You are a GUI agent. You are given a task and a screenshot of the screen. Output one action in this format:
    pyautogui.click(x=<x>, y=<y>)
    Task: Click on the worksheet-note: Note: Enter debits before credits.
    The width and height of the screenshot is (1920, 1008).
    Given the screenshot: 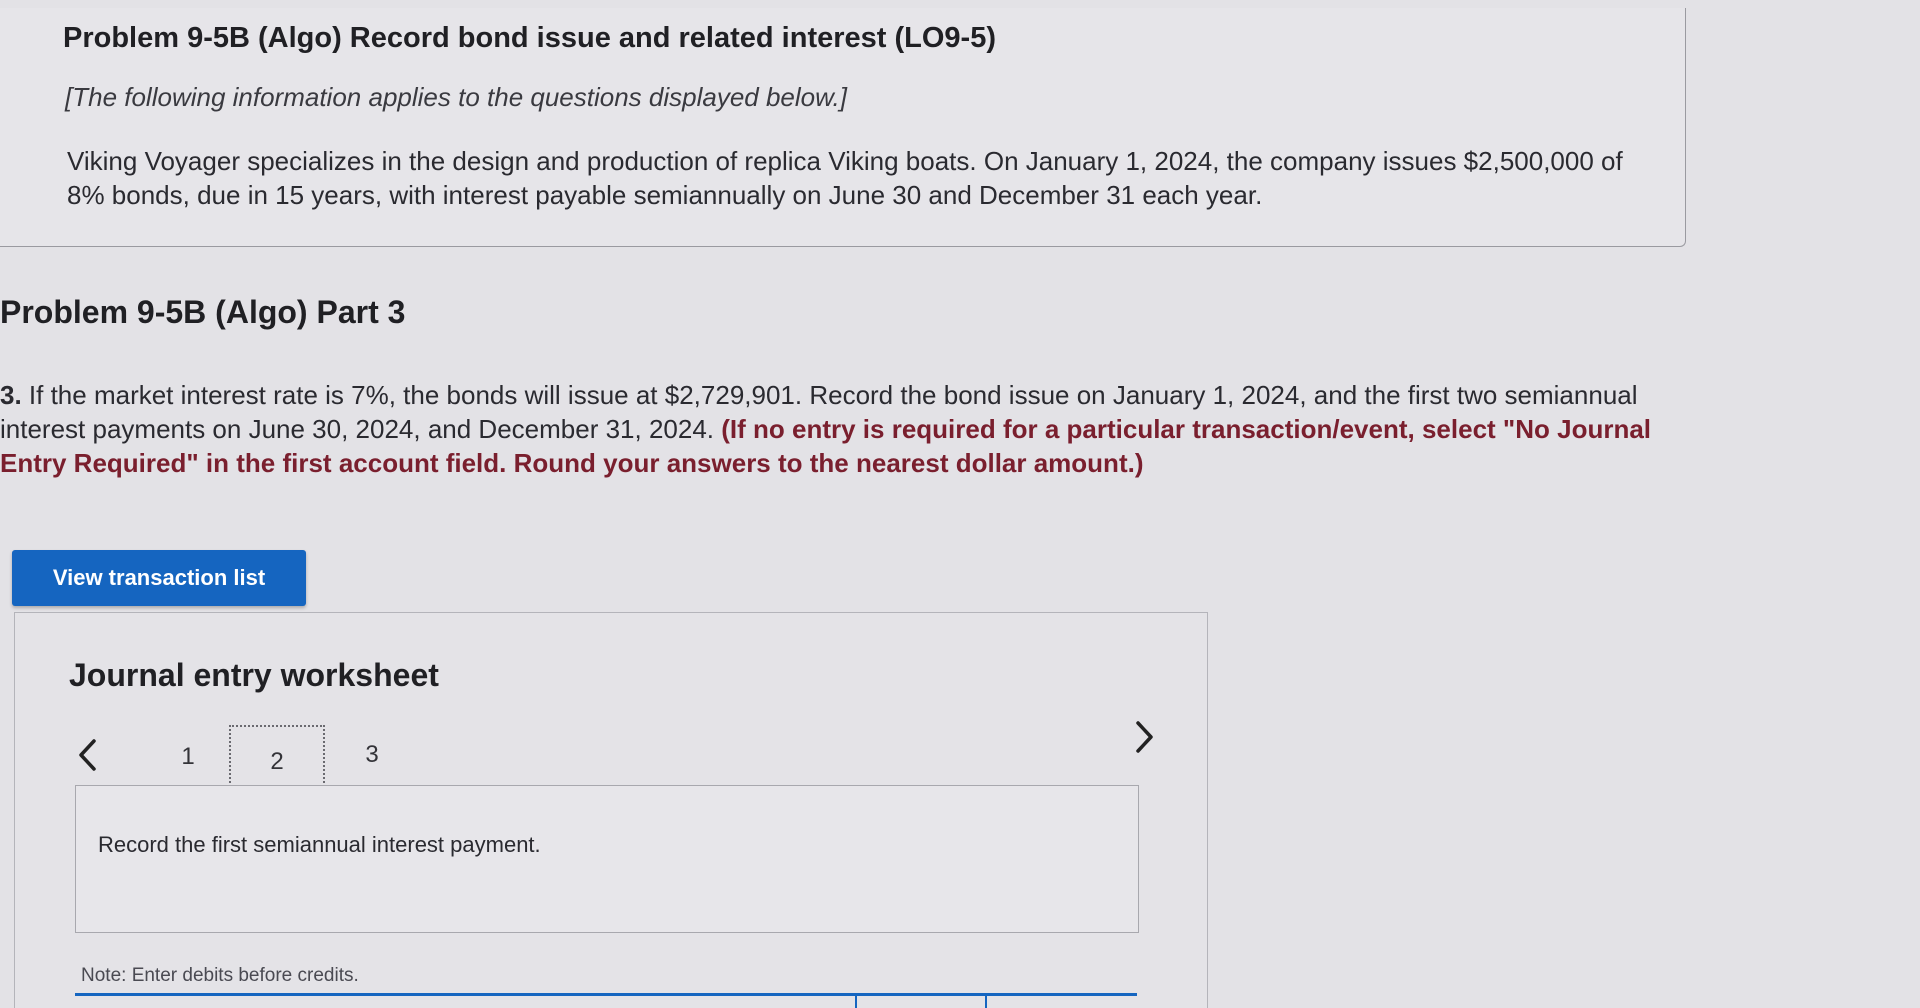 What is the action you would take?
    pyautogui.click(x=220, y=975)
    